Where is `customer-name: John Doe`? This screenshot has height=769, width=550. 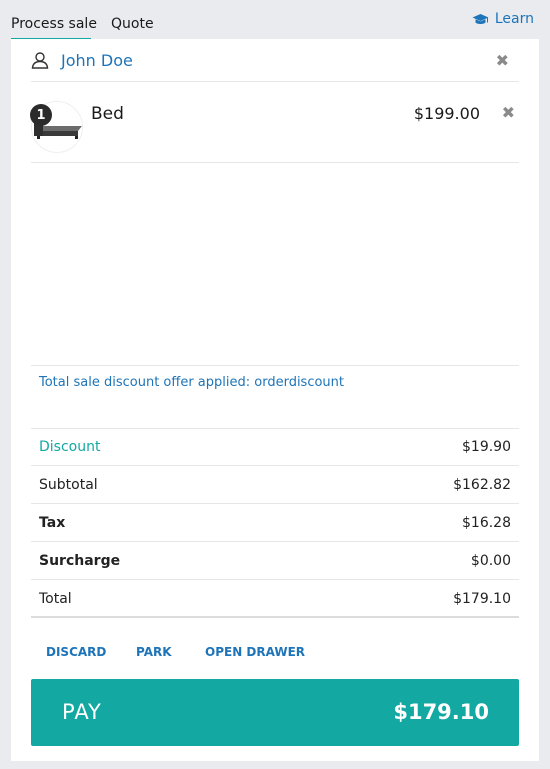 customer-name: John Doe is located at coordinates (97, 60).